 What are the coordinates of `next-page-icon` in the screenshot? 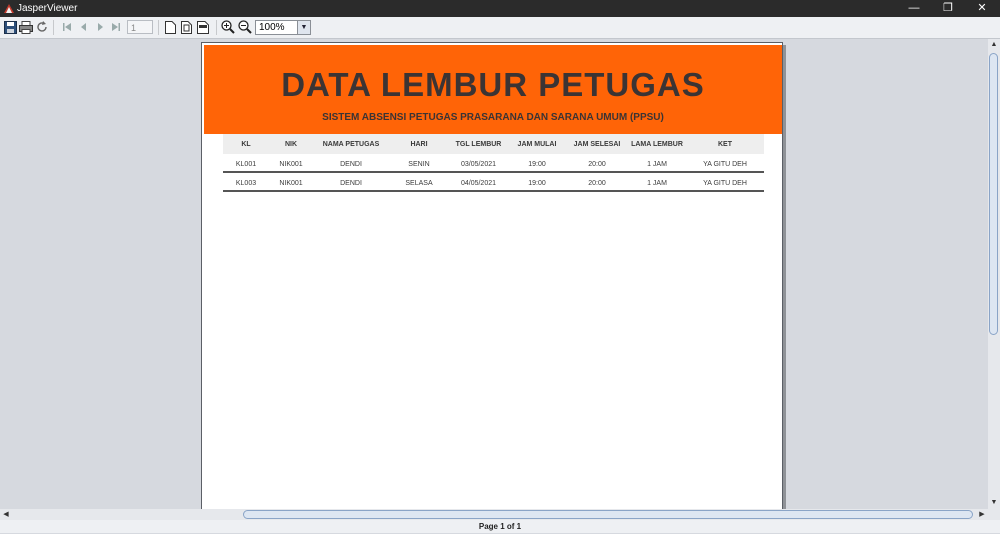 It's located at (100, 27).